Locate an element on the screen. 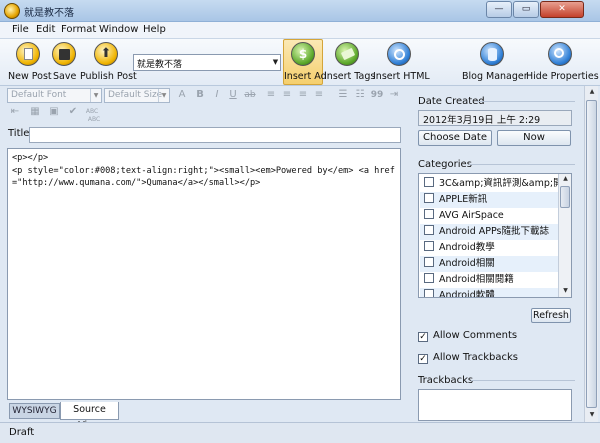 The image size is (600, 443). blog-manager-button is located at coordinates (492, 54).